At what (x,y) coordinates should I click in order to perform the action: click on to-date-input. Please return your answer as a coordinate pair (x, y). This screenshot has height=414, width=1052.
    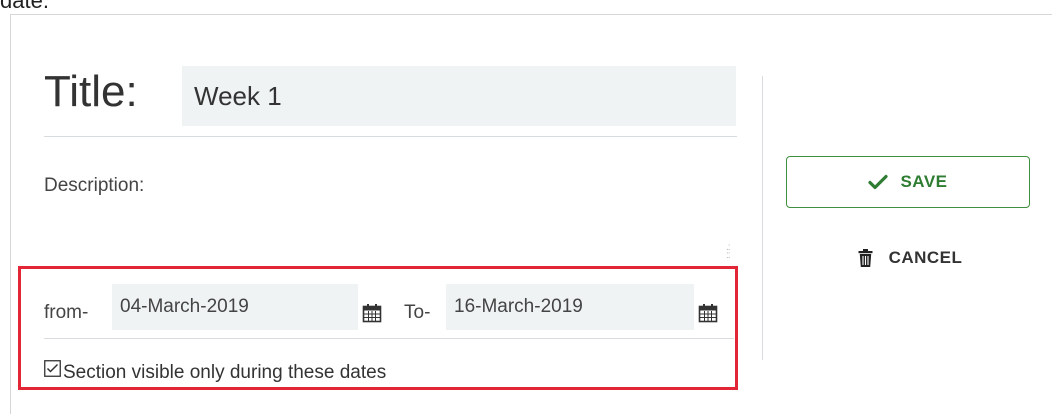
    Looking at the image, I should click on (570, 307).